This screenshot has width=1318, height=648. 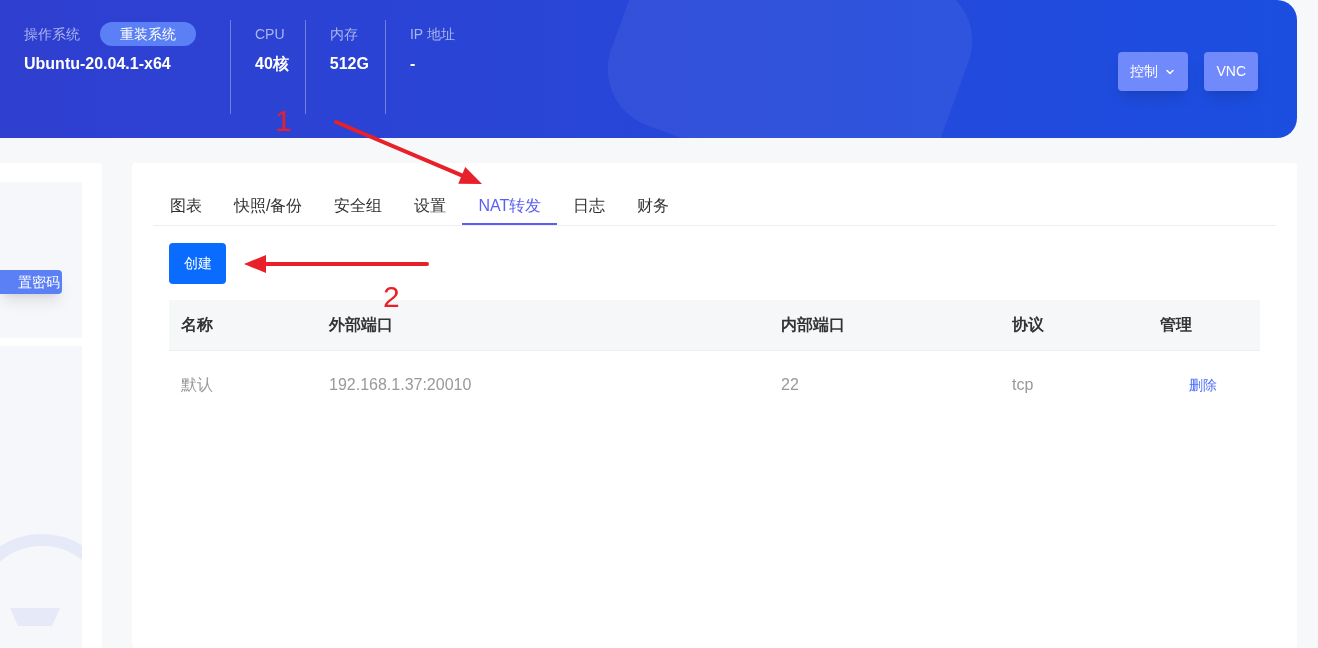 What do you see at coordinates (270, 34) in the screenshot?
I see `field-label: CPU` at bounding box center [270, 34].